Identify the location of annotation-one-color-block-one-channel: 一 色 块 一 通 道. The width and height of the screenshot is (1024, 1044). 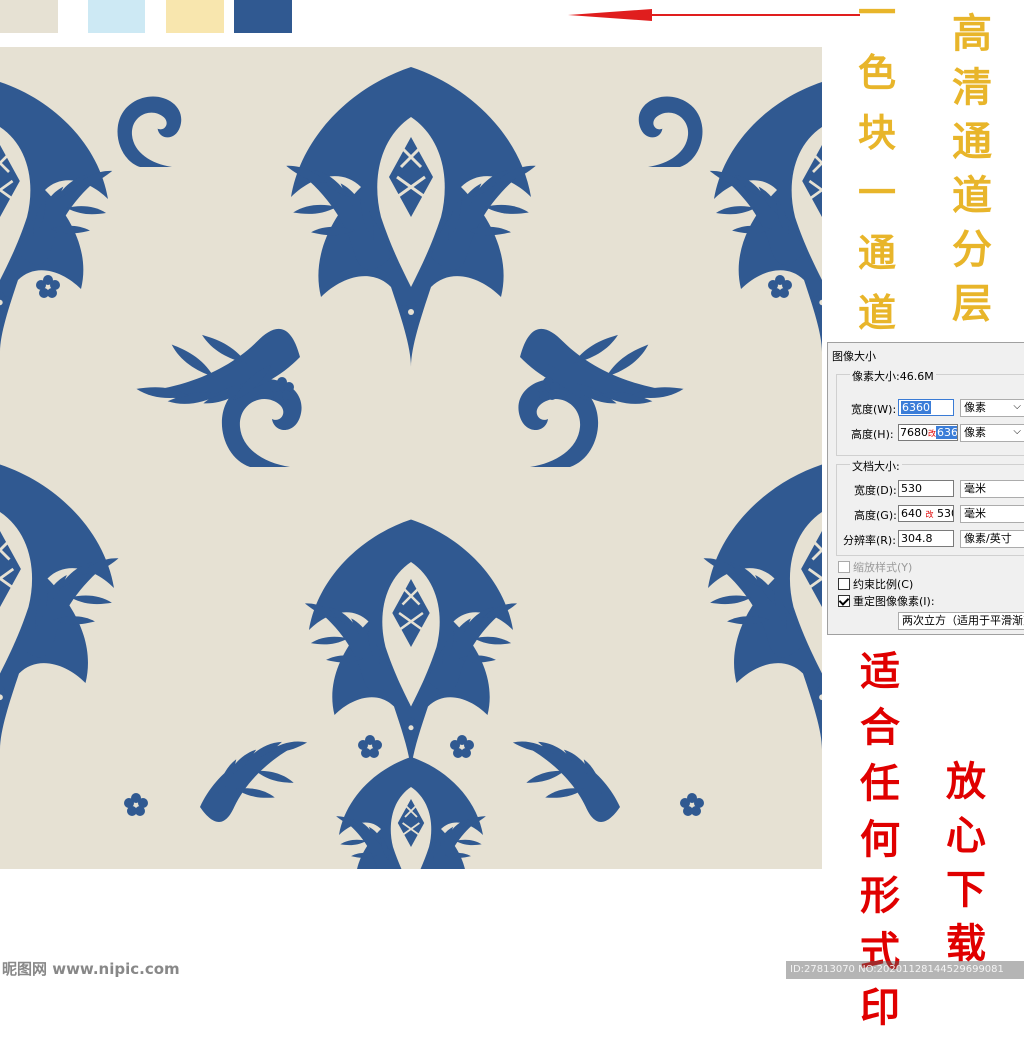
(877, 177).